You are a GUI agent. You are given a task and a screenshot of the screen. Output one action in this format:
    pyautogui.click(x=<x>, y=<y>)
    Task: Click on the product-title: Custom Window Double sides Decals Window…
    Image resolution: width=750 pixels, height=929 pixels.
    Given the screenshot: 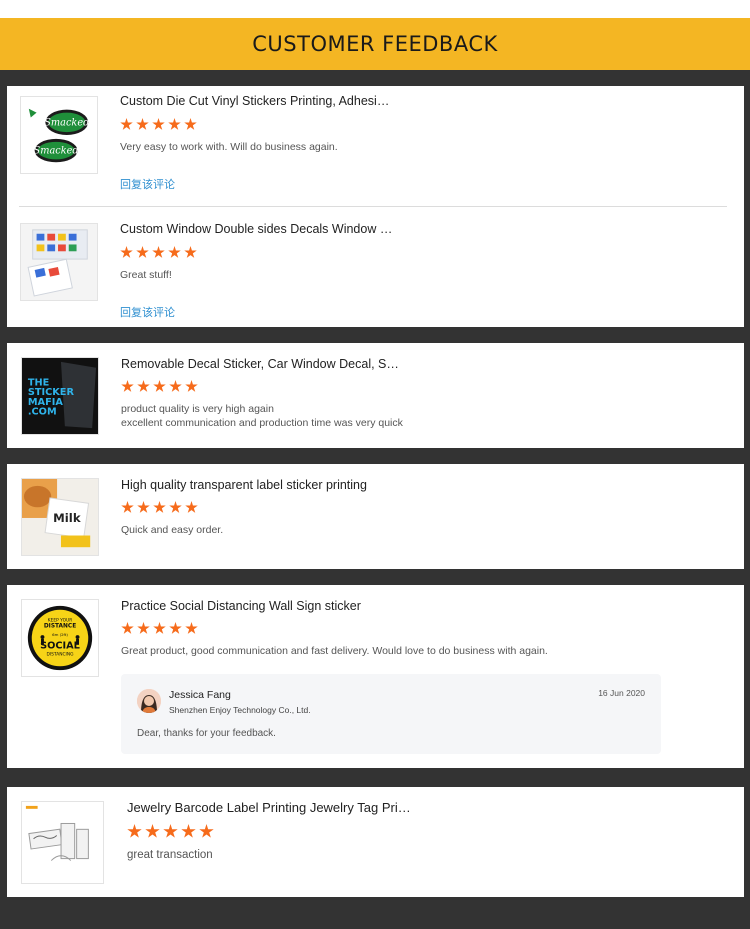 What is the action you would take?
    pyautogui.click(x=256, y=229)
    